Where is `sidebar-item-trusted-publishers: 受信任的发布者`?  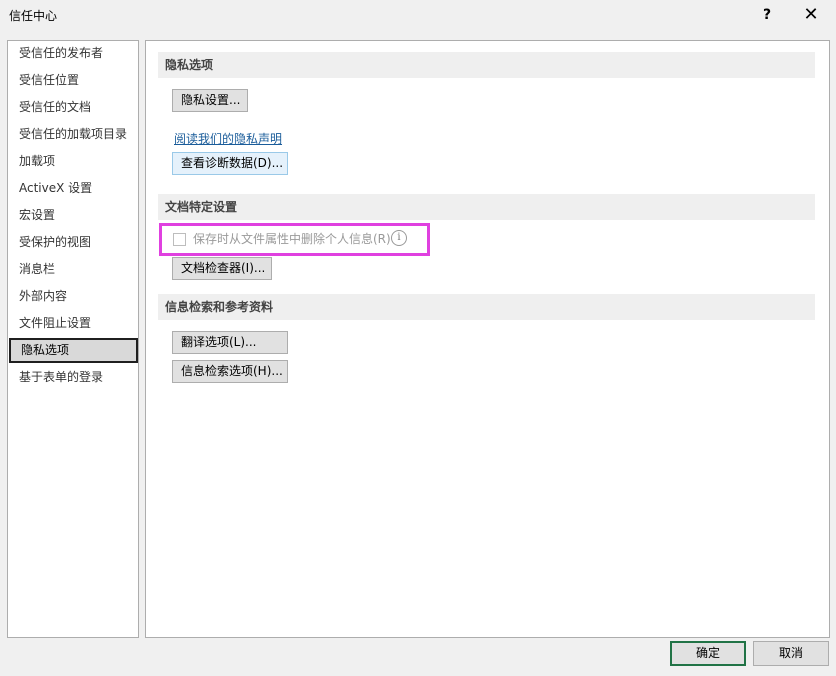
sidebar-item-trusted-publishers: 受信任的发布者 is located at coordinates (73, 53).